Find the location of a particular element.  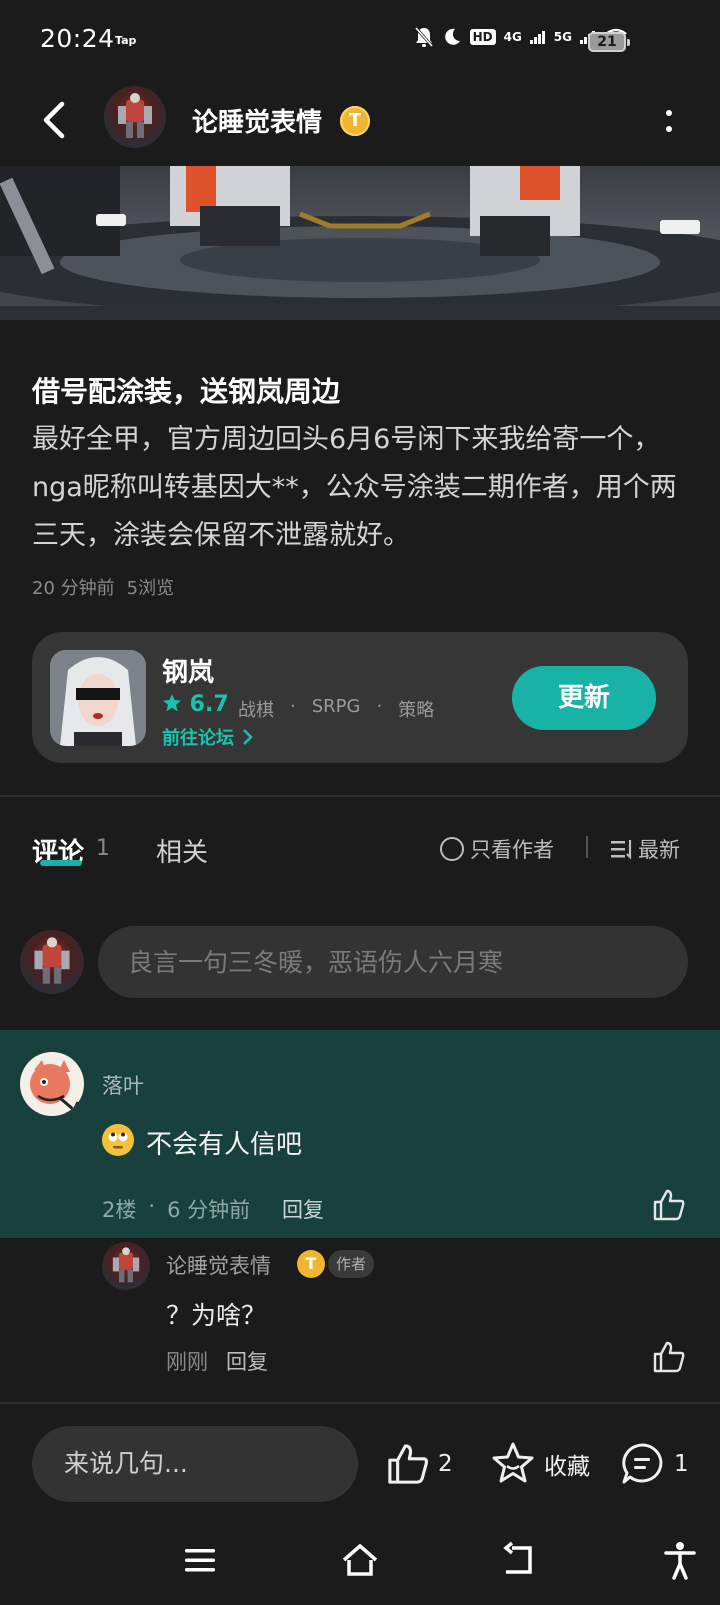

reply-like-button is located at coordinates (669, 1357).